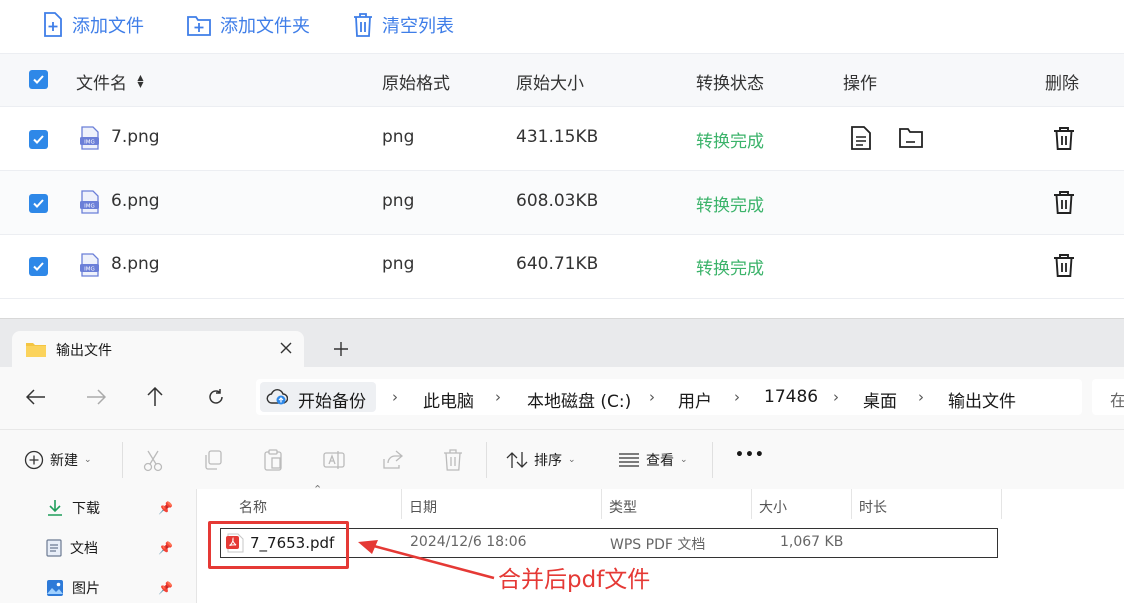 The image size is (1124, 603). What do you see at coordinates (96, 397) in the screenshot?
I see `forward-arrow-icon` at bounding box center [96, 397].